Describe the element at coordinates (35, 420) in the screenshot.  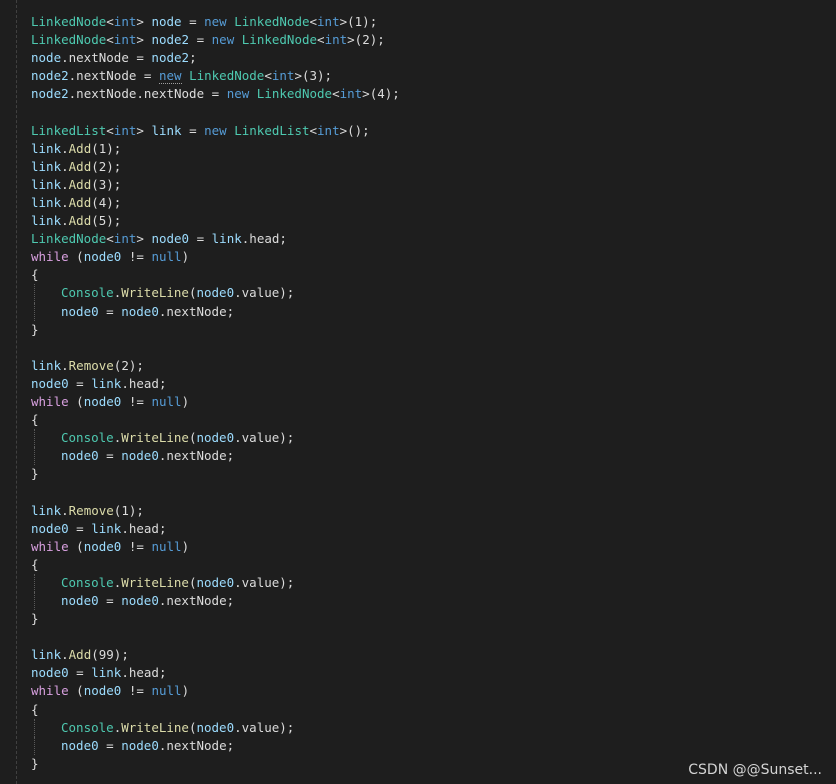
I see `code-token-plain: {` at that location.